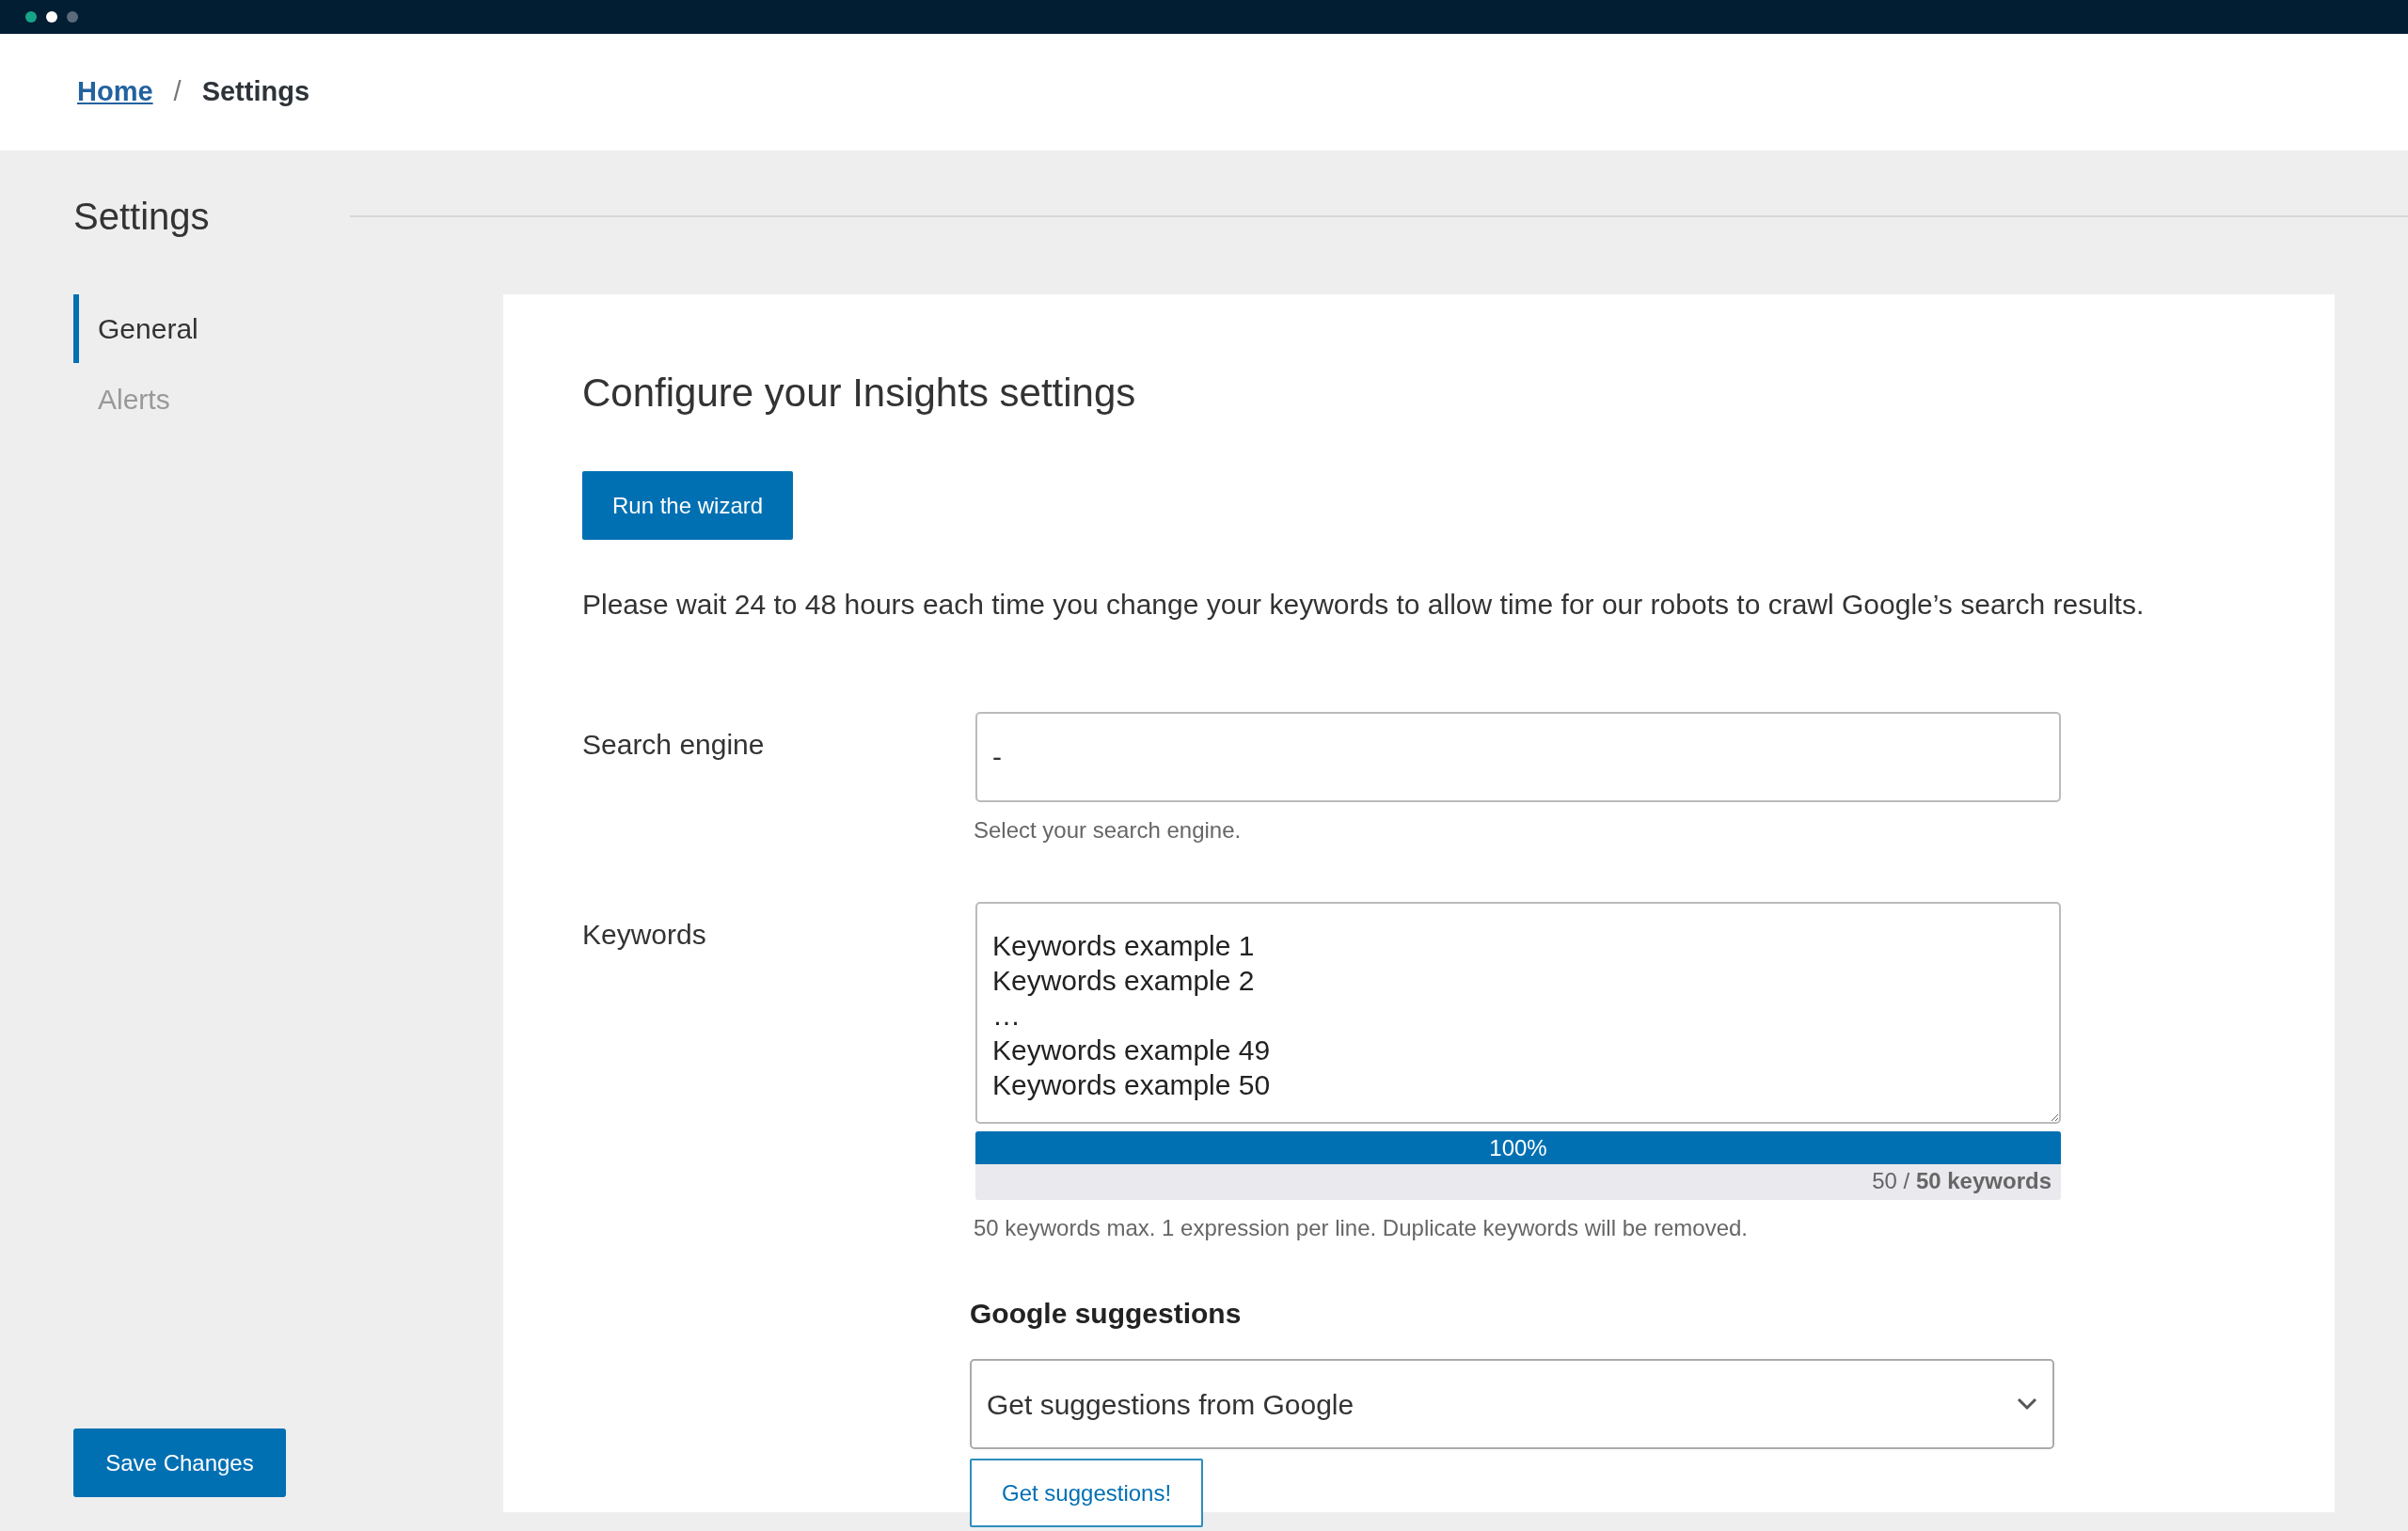 The height and width of the screenshot is (1531, 2408). What do you see at coordinates (1518, 1013) in the screenshot?
I see `keywords-field: Keywords example 1 Keywords example 2 … Keywords example 49 Keywords example 50` at bounding box center [1518, 1013].